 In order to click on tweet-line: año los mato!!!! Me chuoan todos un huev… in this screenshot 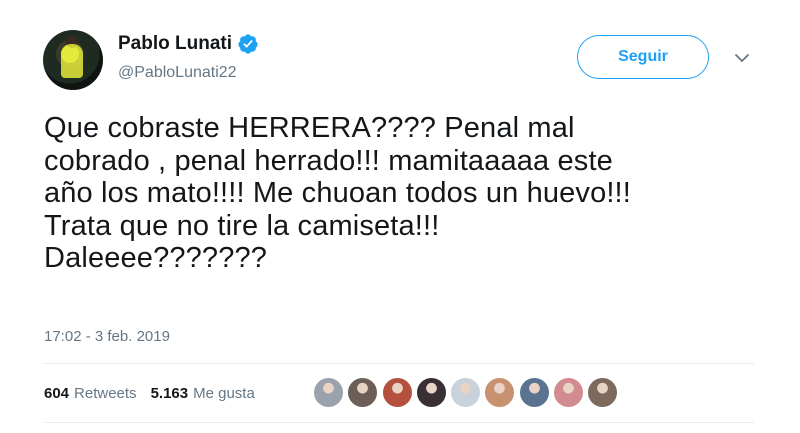, I will do `click(337, 193)`.